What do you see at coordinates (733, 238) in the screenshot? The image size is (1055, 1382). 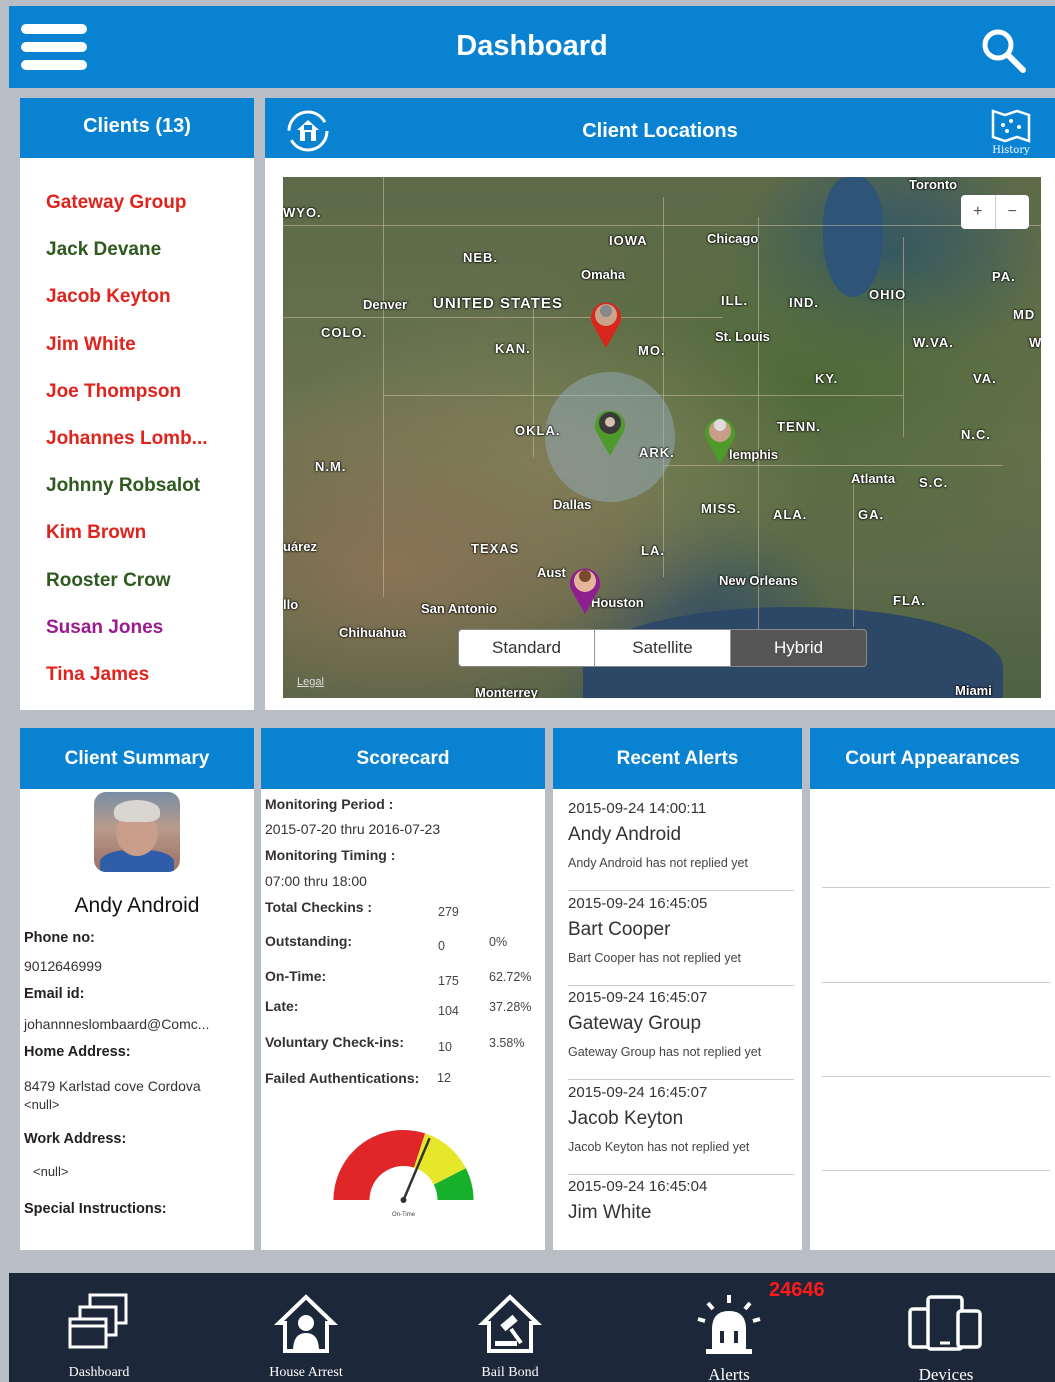 I see `map-label: Chicago` at bounding box center [733, 238].